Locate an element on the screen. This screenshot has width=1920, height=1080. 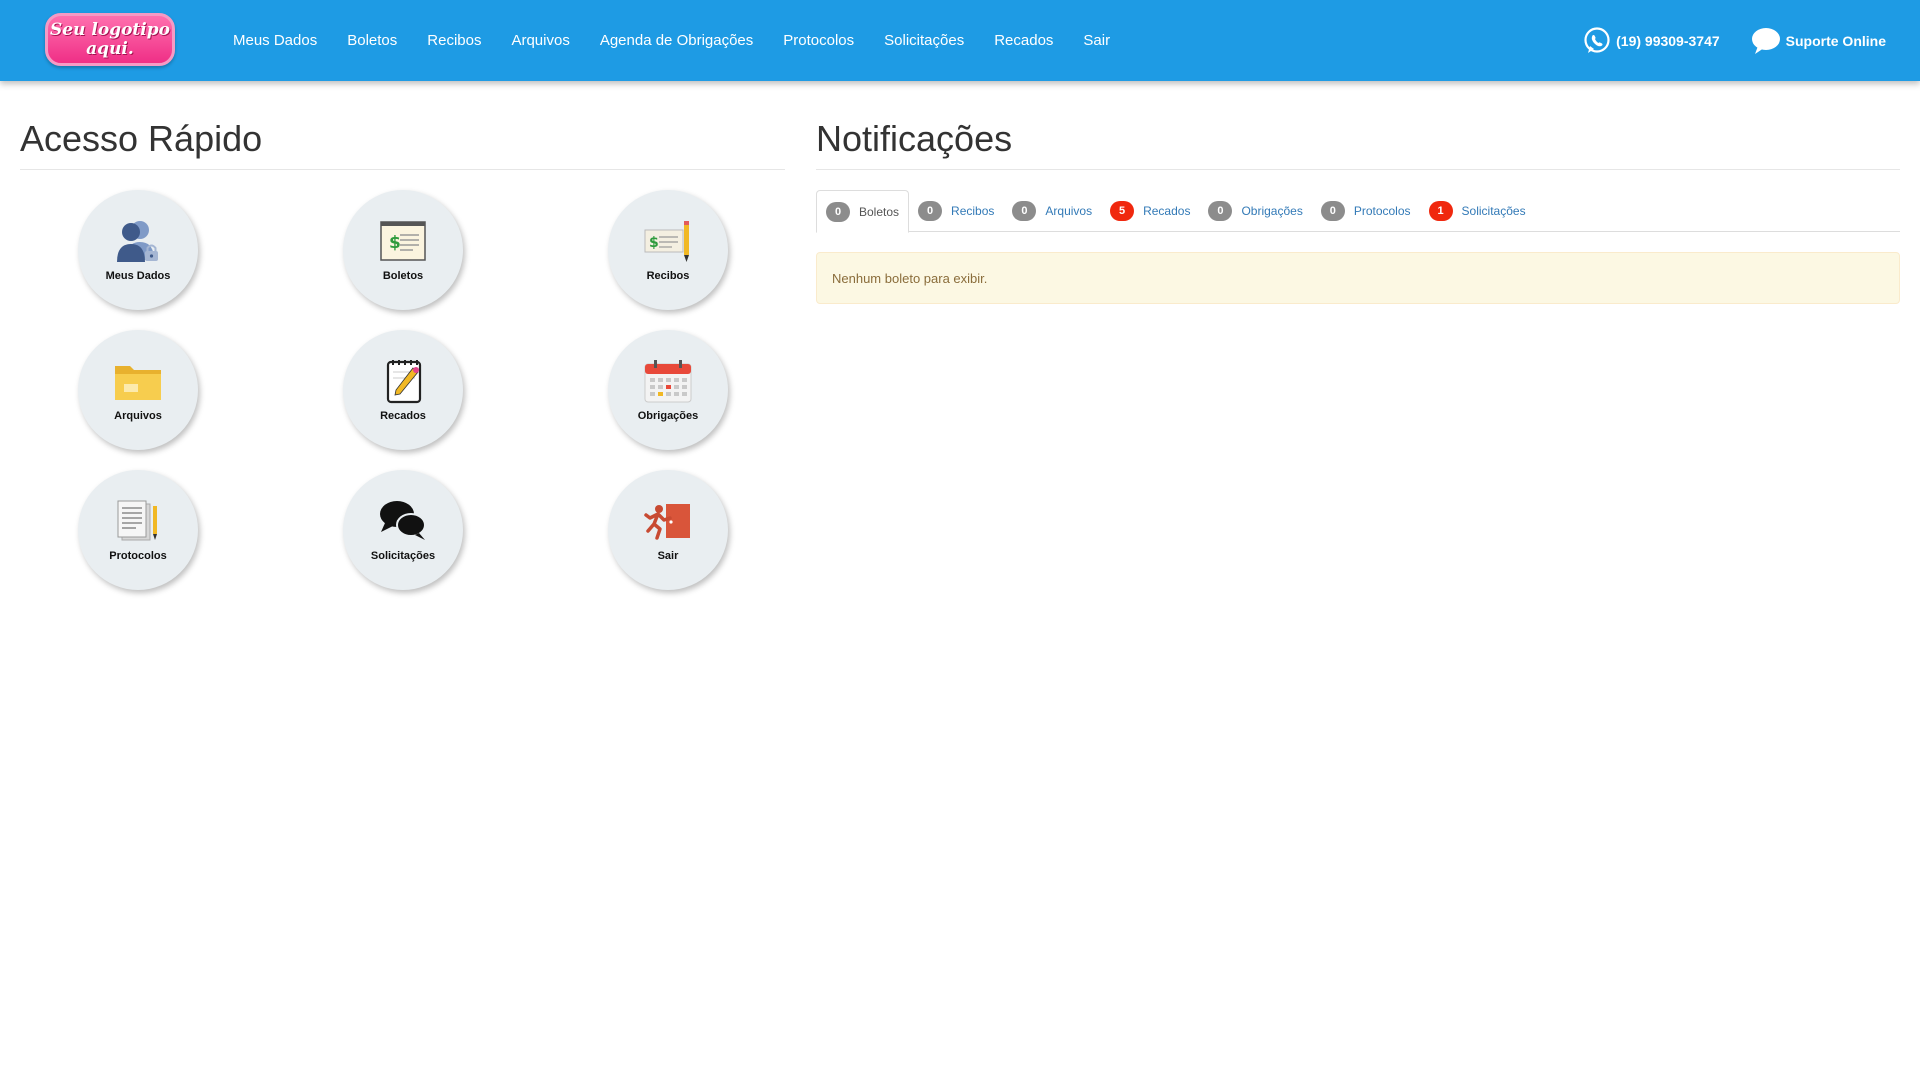
chat-bubbles-icon is located at coordinates (403, 521).